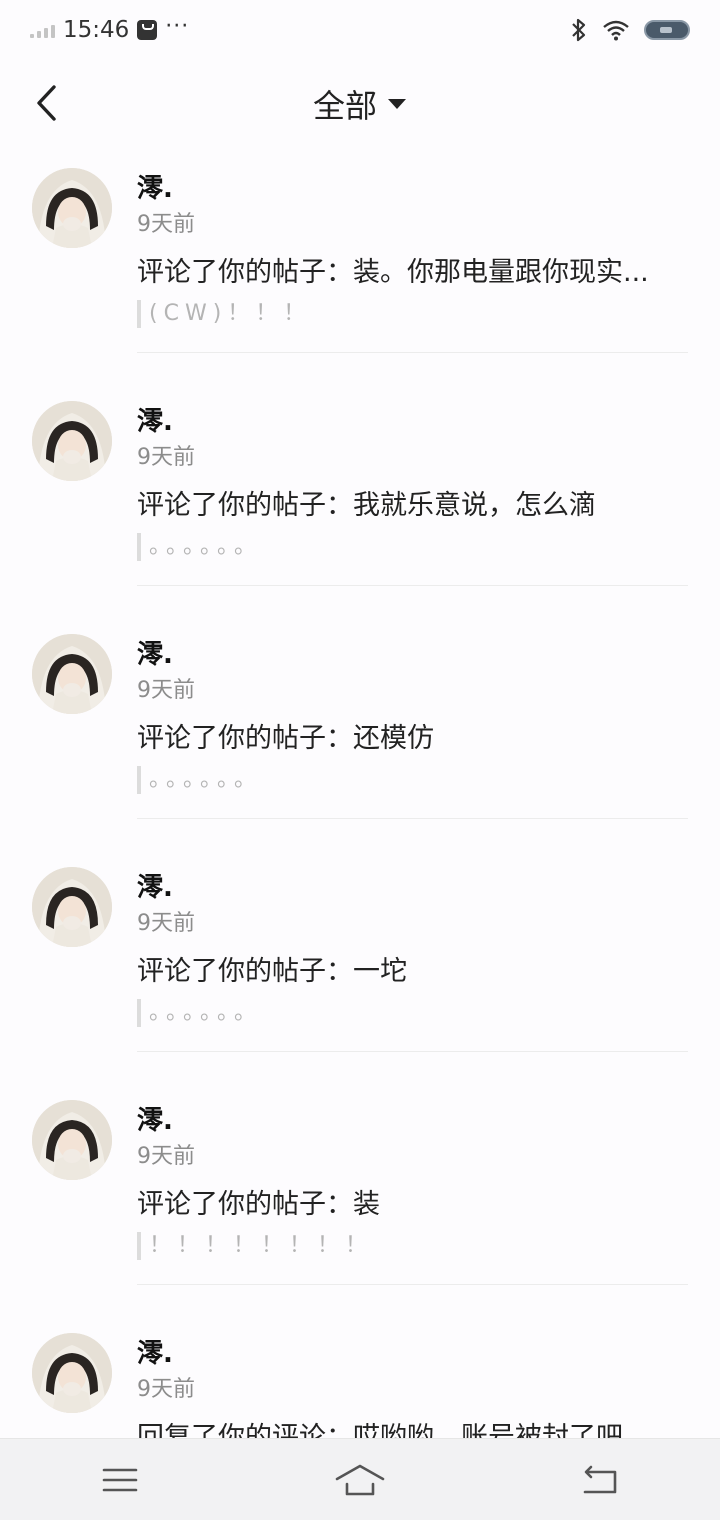 The image size is (720, 1520). Describe the element at coordinates (96, 30) in the screenshot. I see `status-time: 15:46` at that location.